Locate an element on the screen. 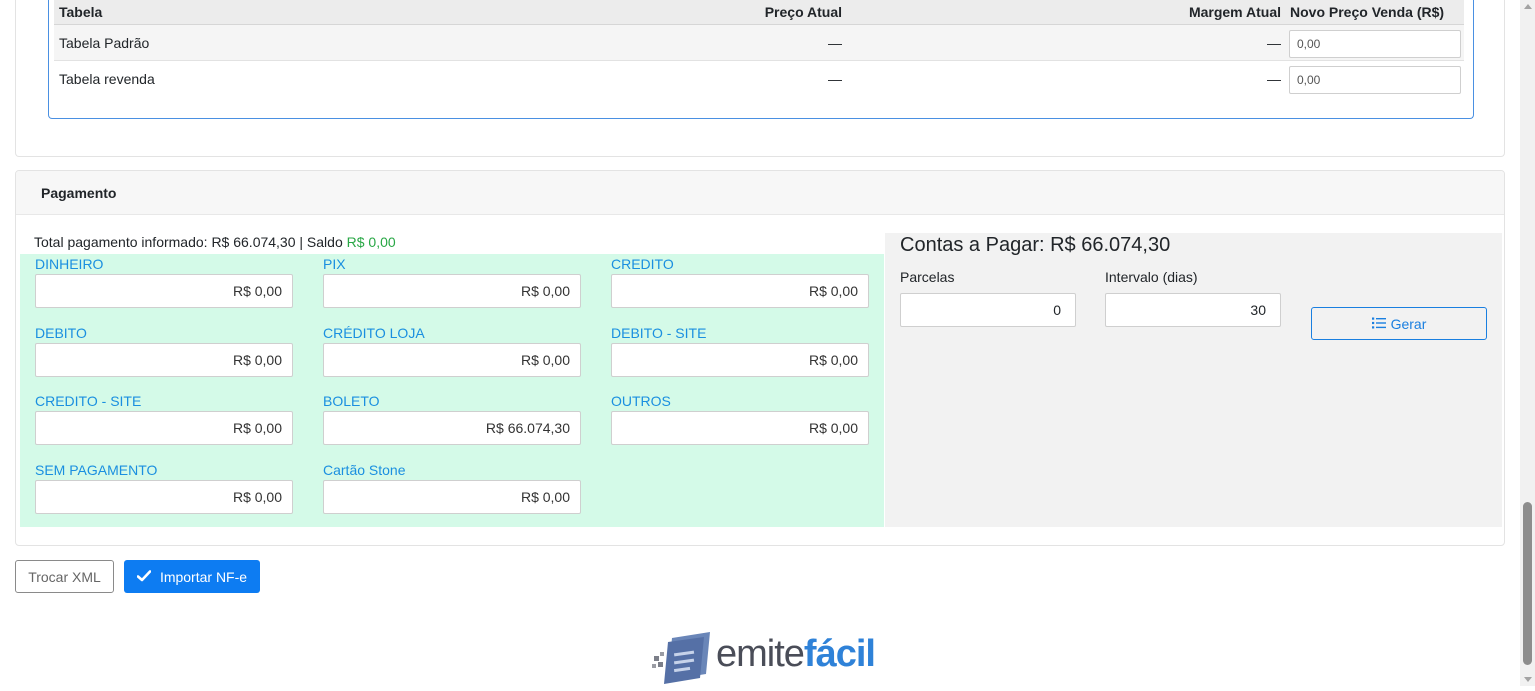 This screenshot has width=1535, height=691. importar-nfe-label: Importar NF-e is located at coordinates (203, 576).